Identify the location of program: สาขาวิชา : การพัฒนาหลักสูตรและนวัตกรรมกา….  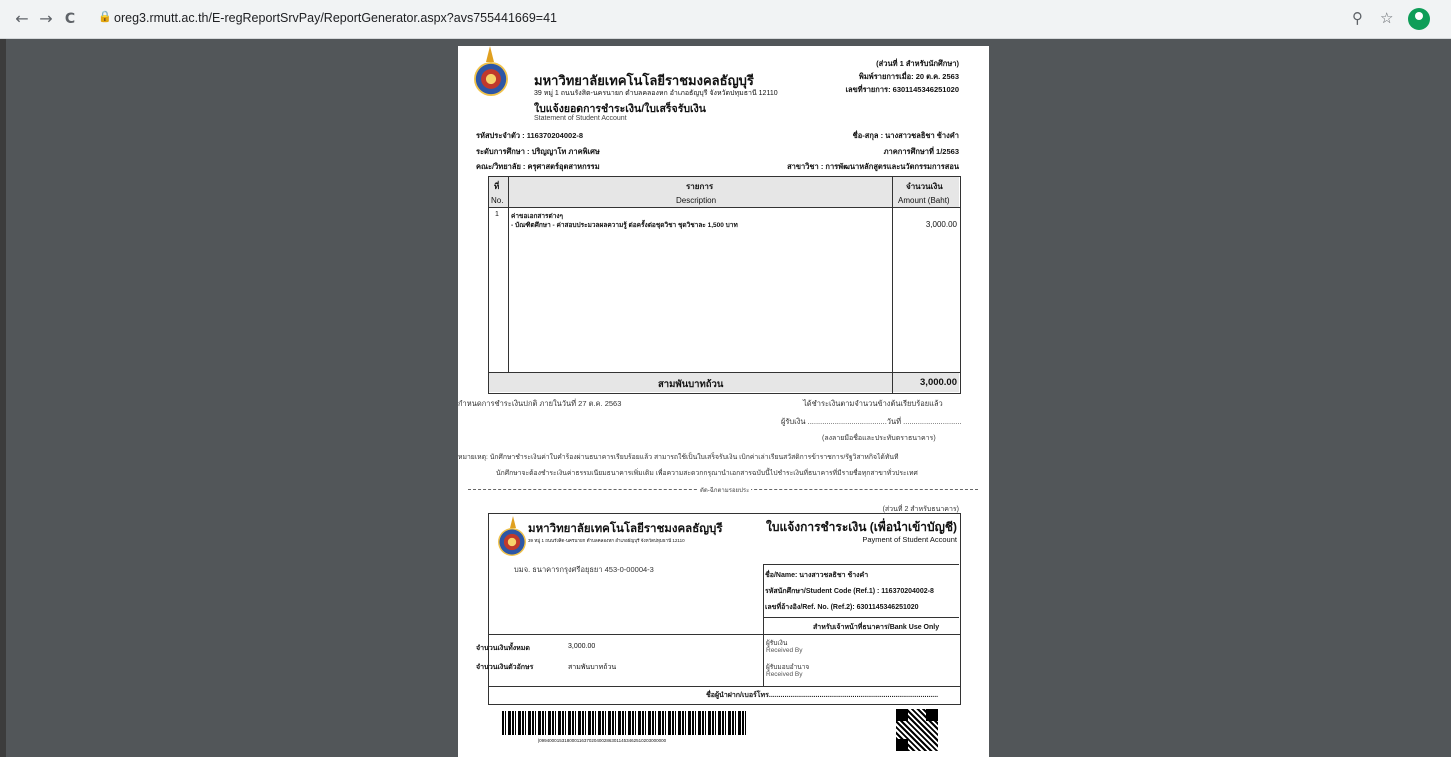
(873, 166).